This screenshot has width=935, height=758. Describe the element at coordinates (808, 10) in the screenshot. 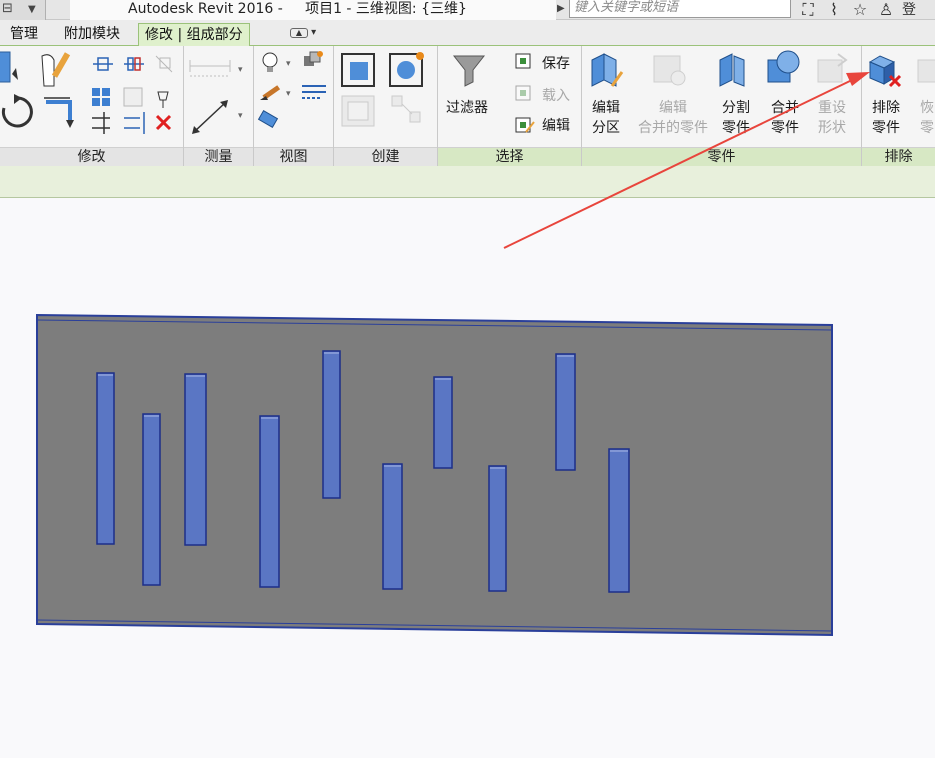

I see `binoculars-icon: ⛶` at that location.